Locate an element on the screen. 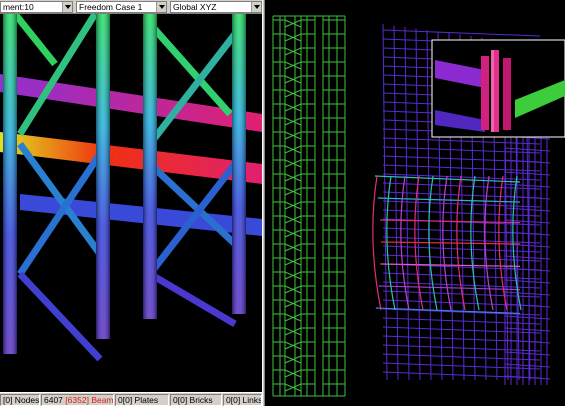 This screenshot has width=565, height=406. links-count: 0[0] Links is located at coordinates (242, 400).